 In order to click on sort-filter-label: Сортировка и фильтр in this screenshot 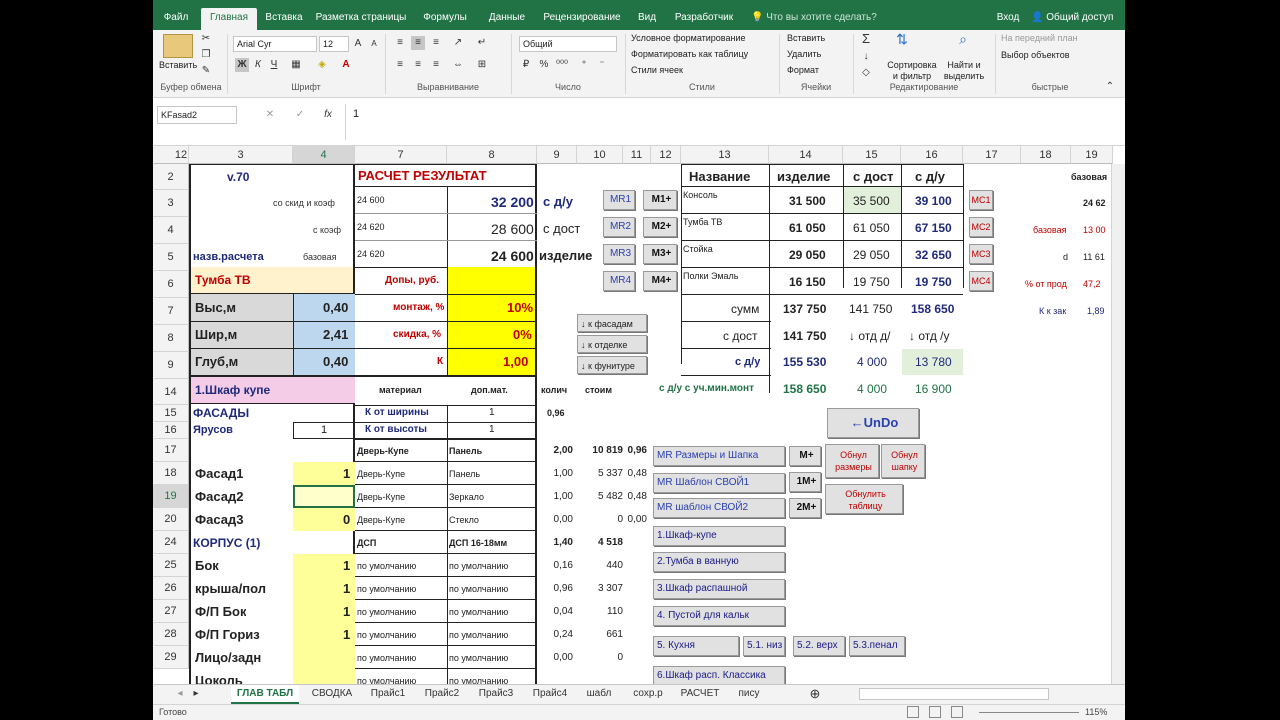, I will do `click(912, 71)`.